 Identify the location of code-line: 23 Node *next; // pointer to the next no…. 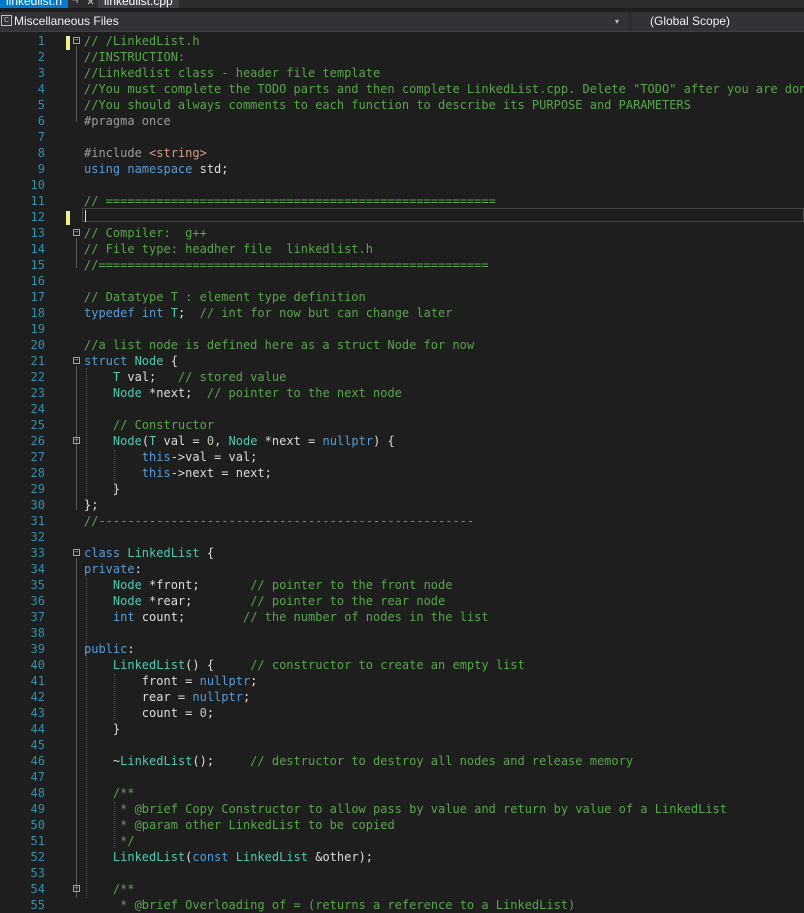
(402, 393).